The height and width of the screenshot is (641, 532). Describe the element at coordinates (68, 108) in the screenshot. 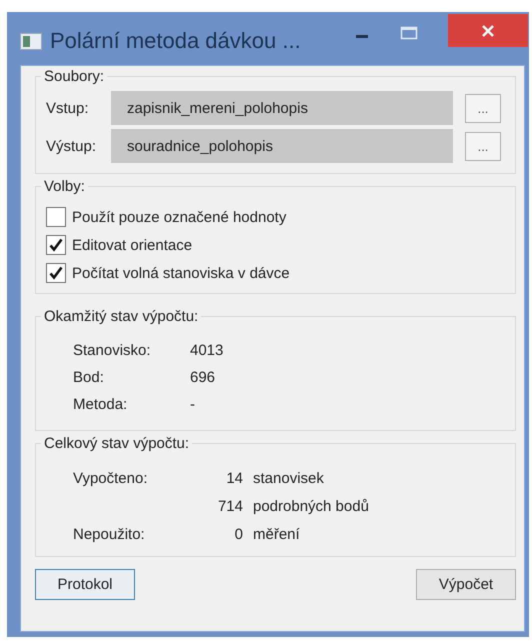

I see `field-label: Vstup:` at that location.